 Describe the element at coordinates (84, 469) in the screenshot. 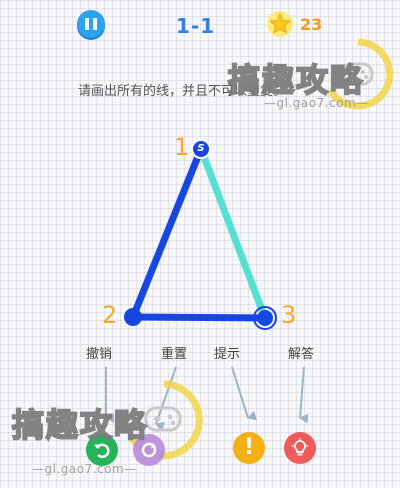

I see `watermark-url-text-bottom: —gl.gao7.com—` at that location.